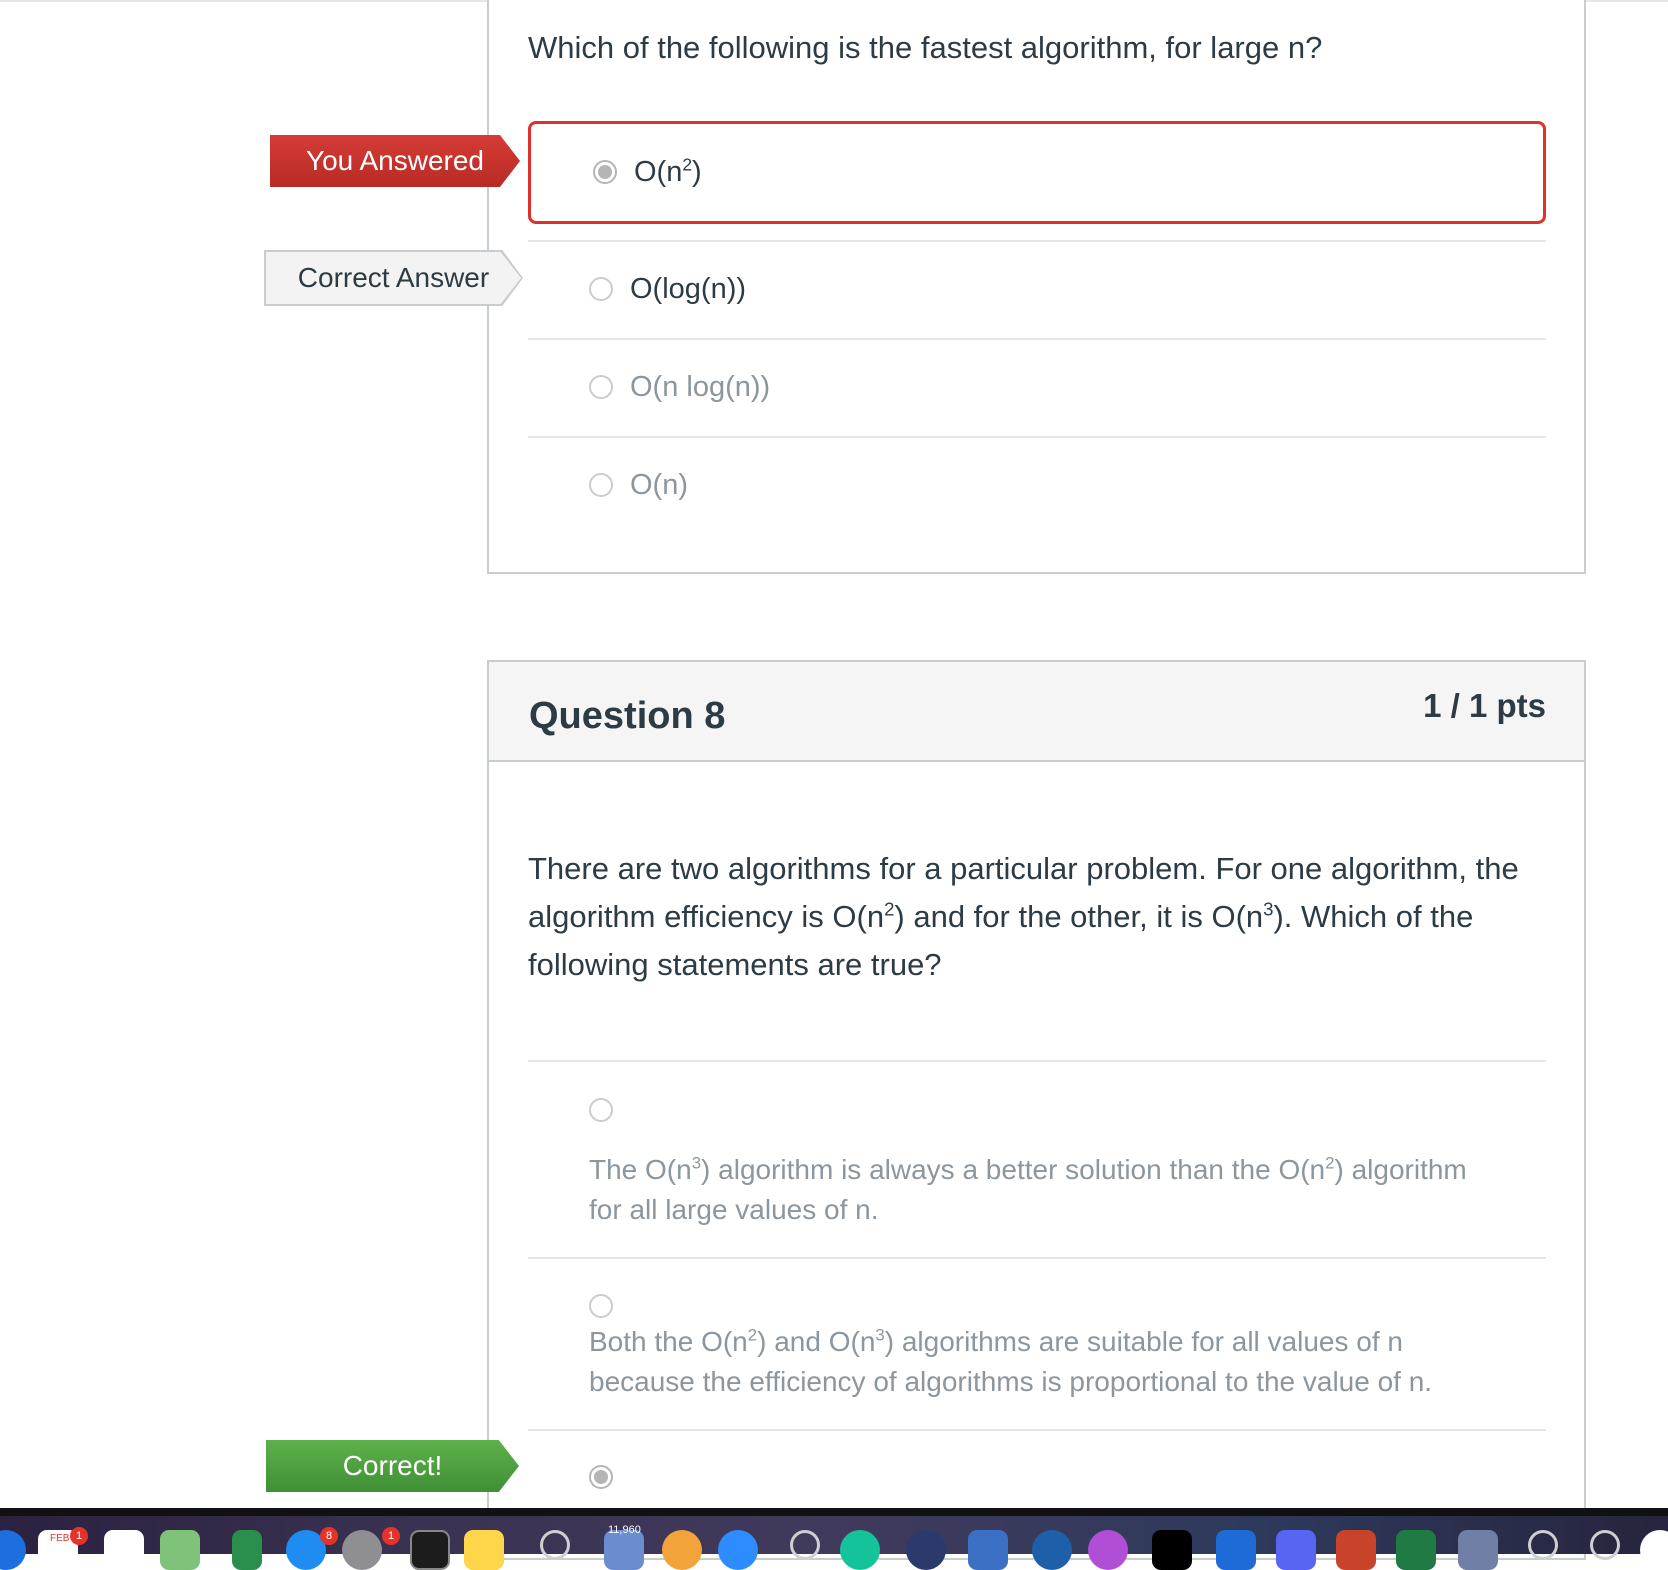  What do you see at coordinates (624, 1547) in the screenshot?
I see `mail-icon: 11,960` at bounding box center [624, 1547].